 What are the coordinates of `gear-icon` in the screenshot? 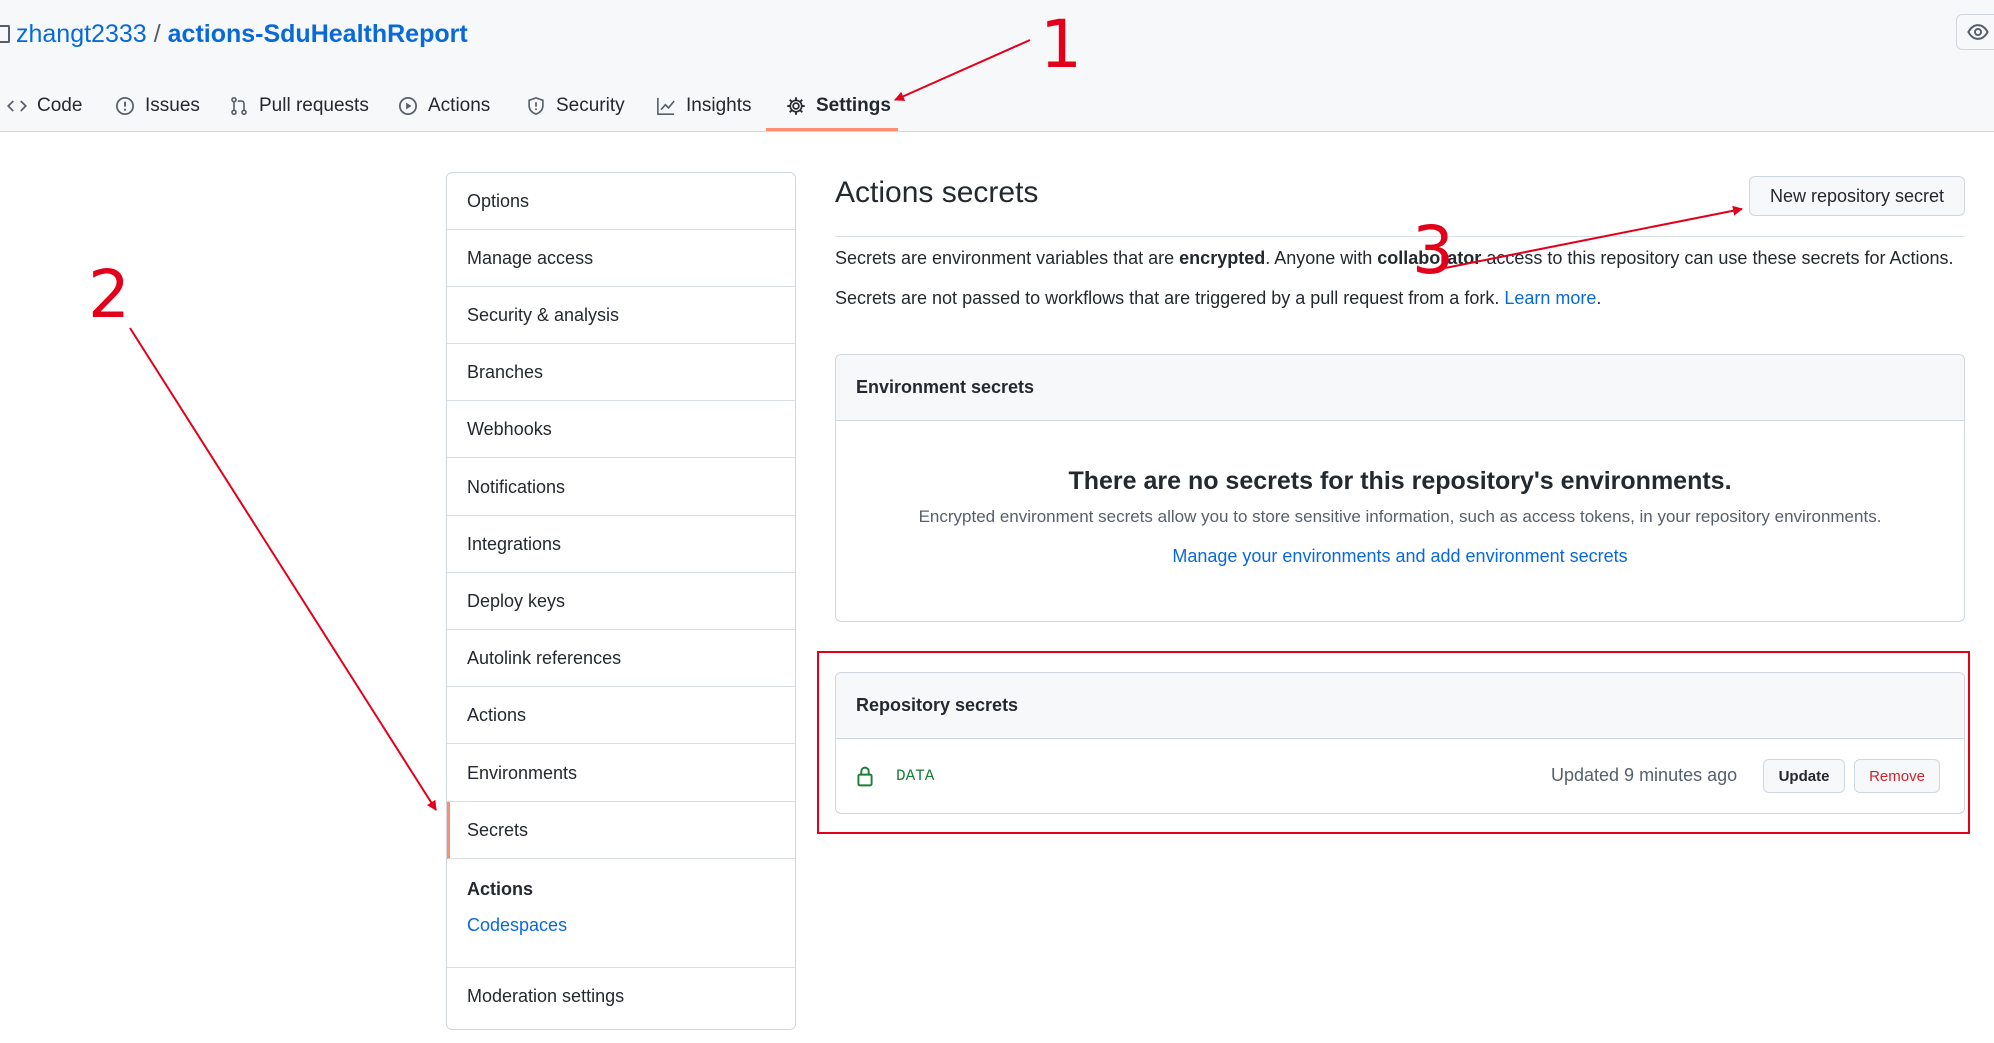 It's located at (796, 106).